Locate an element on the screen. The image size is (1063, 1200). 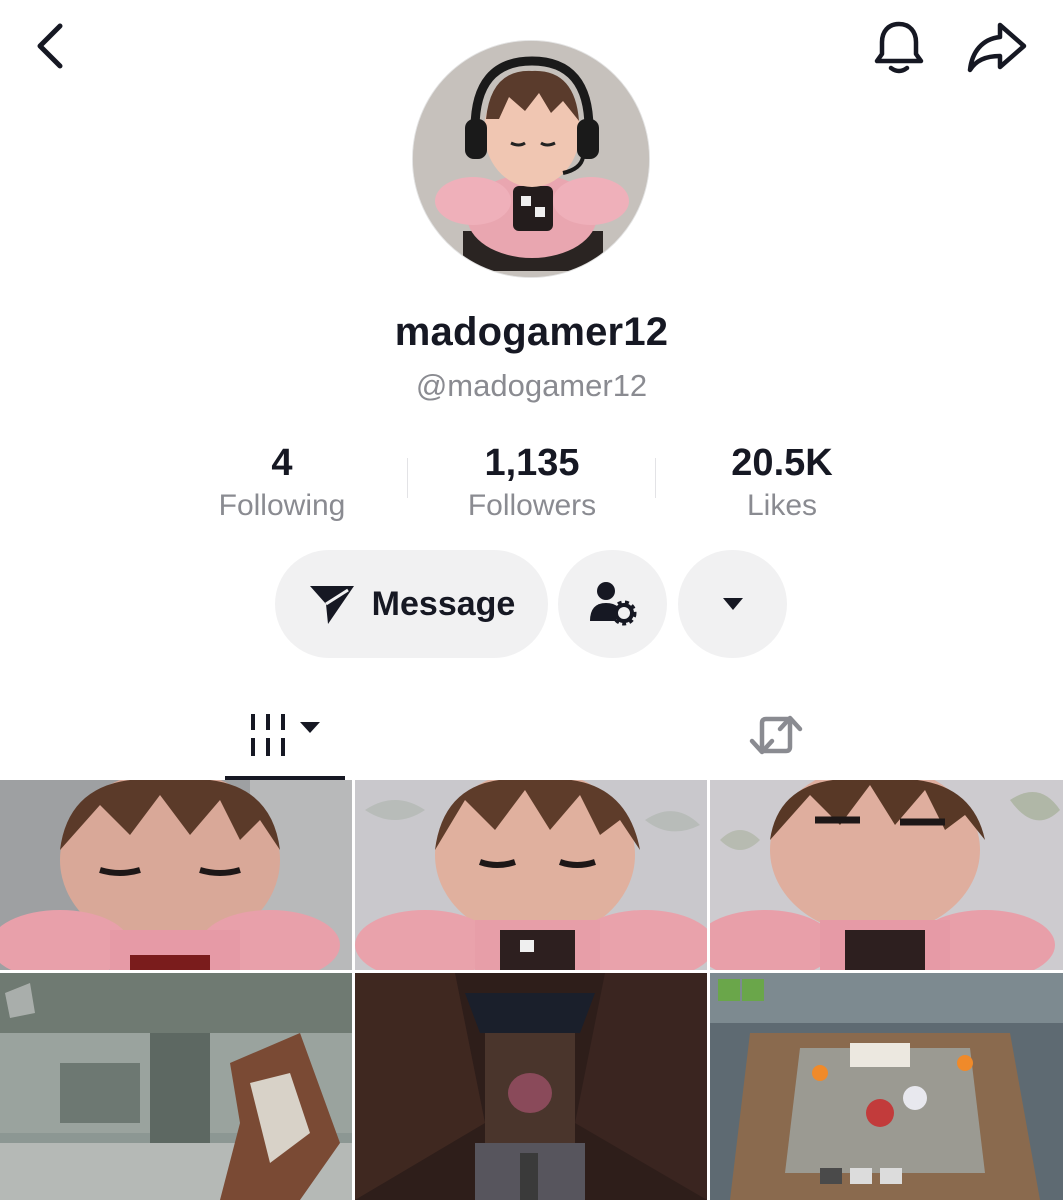
followers-label: Followers is located at coordinates (532, 505).